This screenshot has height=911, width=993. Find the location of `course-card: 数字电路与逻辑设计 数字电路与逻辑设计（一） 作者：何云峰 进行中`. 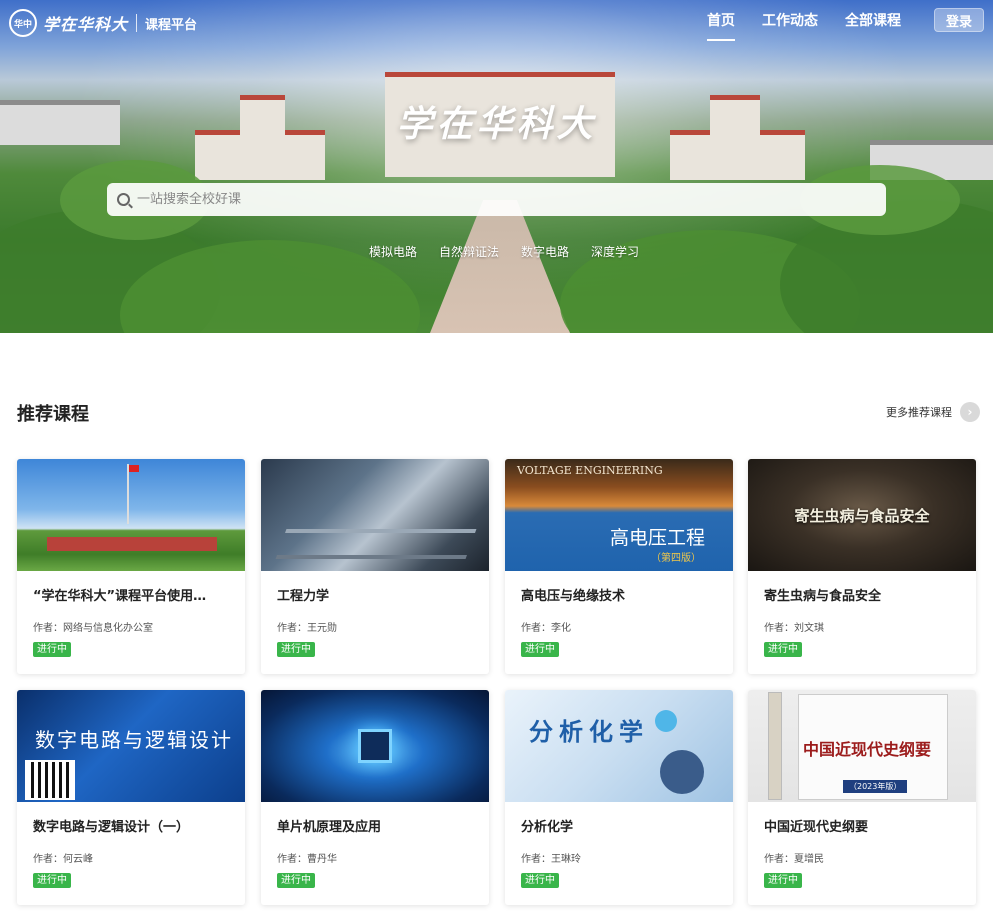

course-card: 数字电路与逻辑设计 数字电路与逻辑设计（一） 作者：何云峰 进行中 is located at coordinates (131, 797).